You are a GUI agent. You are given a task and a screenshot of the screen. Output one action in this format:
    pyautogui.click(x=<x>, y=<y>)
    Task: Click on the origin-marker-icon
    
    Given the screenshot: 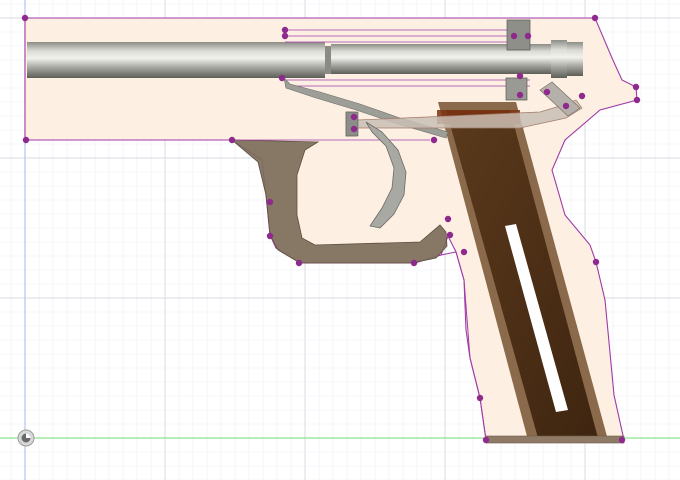 What is the action you would take?
    pyautogui.click(x=26, y=438)
    